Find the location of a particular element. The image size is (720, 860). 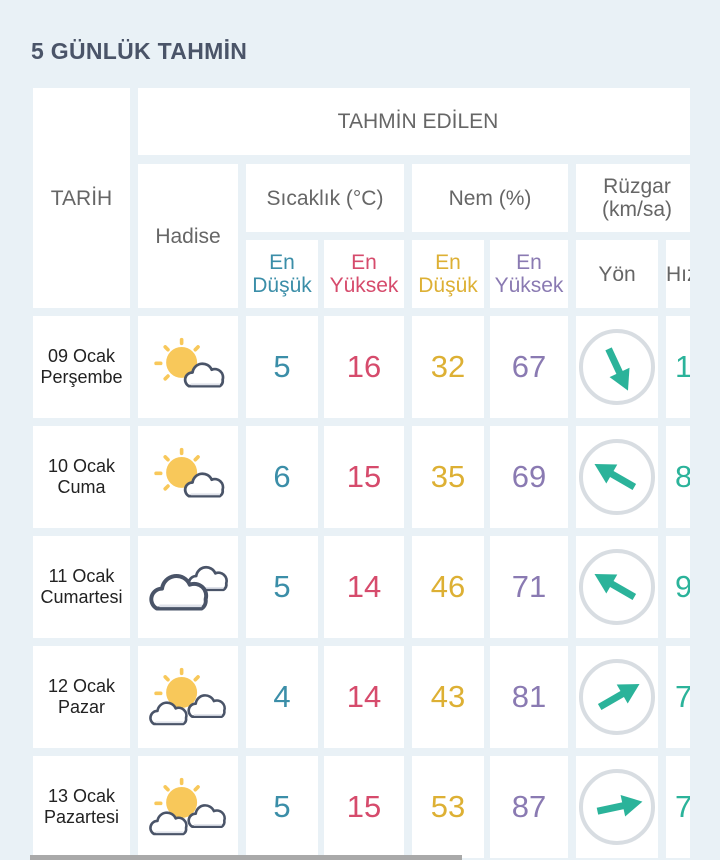

date-day: 11 Ocak is located at coordinates (81, 576).